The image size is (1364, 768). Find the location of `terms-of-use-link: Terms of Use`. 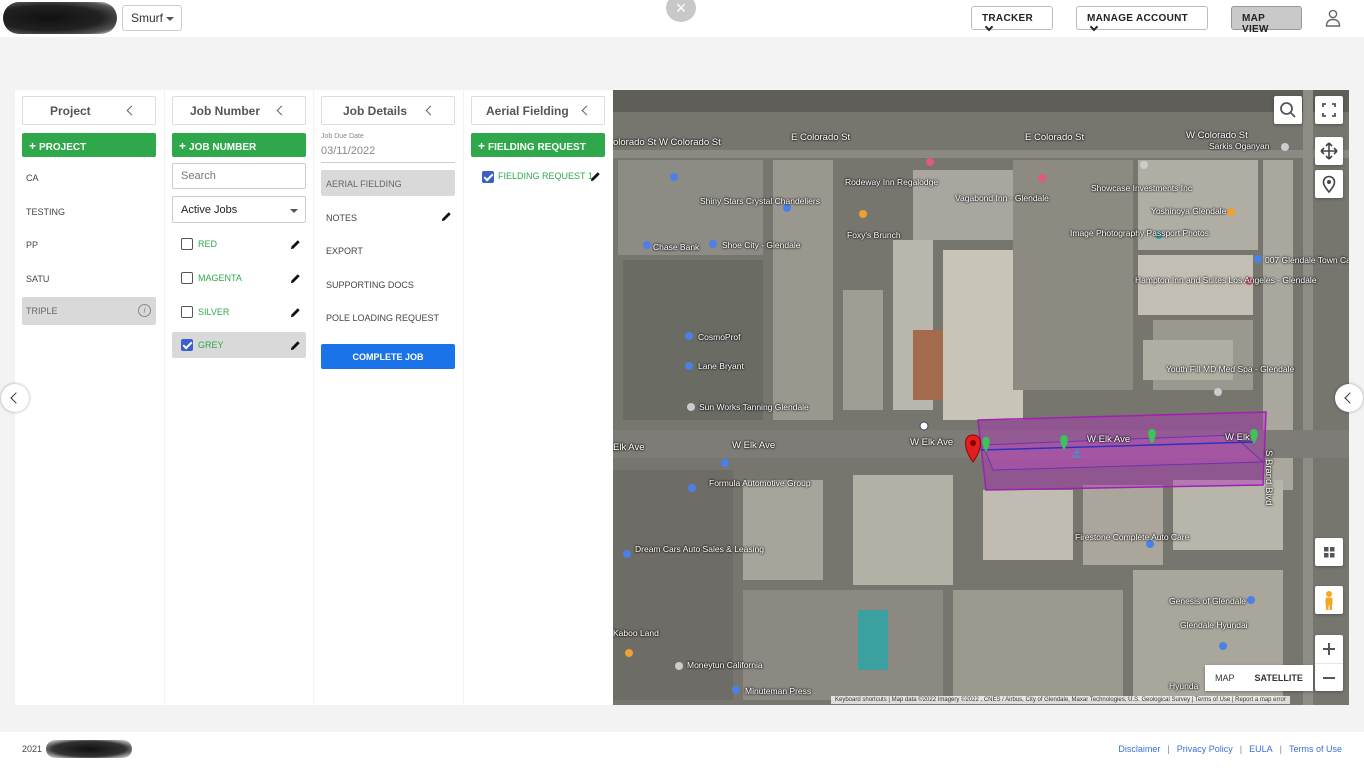

terms-of-use-link: Terms of Use is located at coordinates (1315, 749).